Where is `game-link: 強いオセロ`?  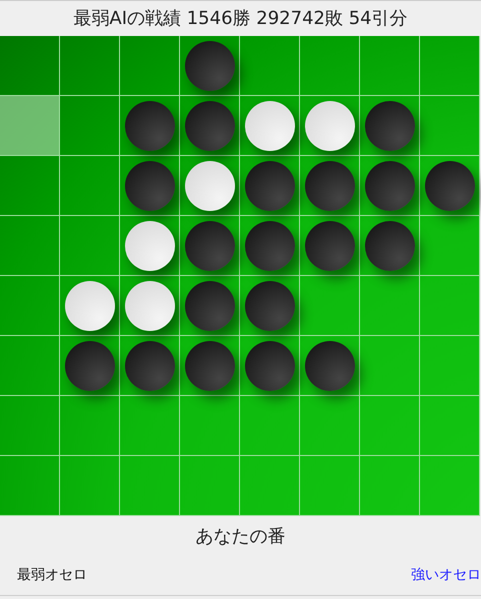
game-link: 強いオセロ is located at coordinates (446, 575).